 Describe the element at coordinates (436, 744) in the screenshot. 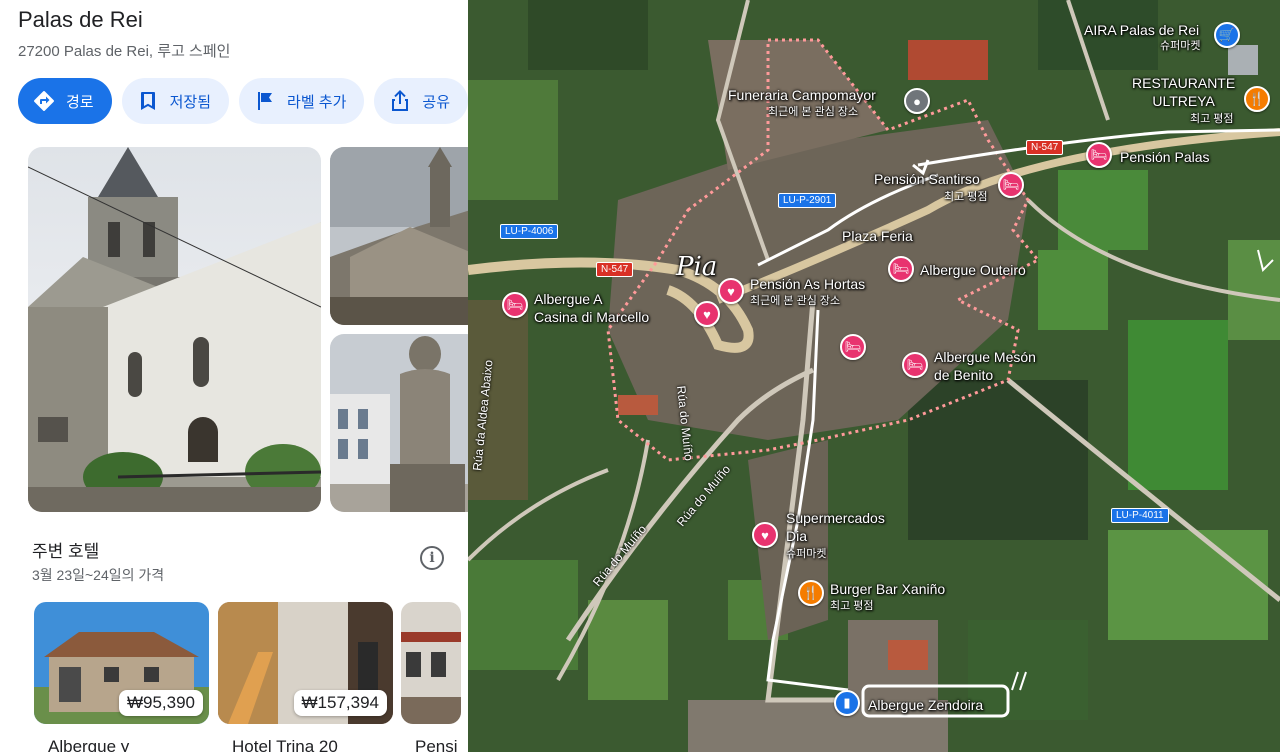

I see `hotel-name: Pensi` at that location.